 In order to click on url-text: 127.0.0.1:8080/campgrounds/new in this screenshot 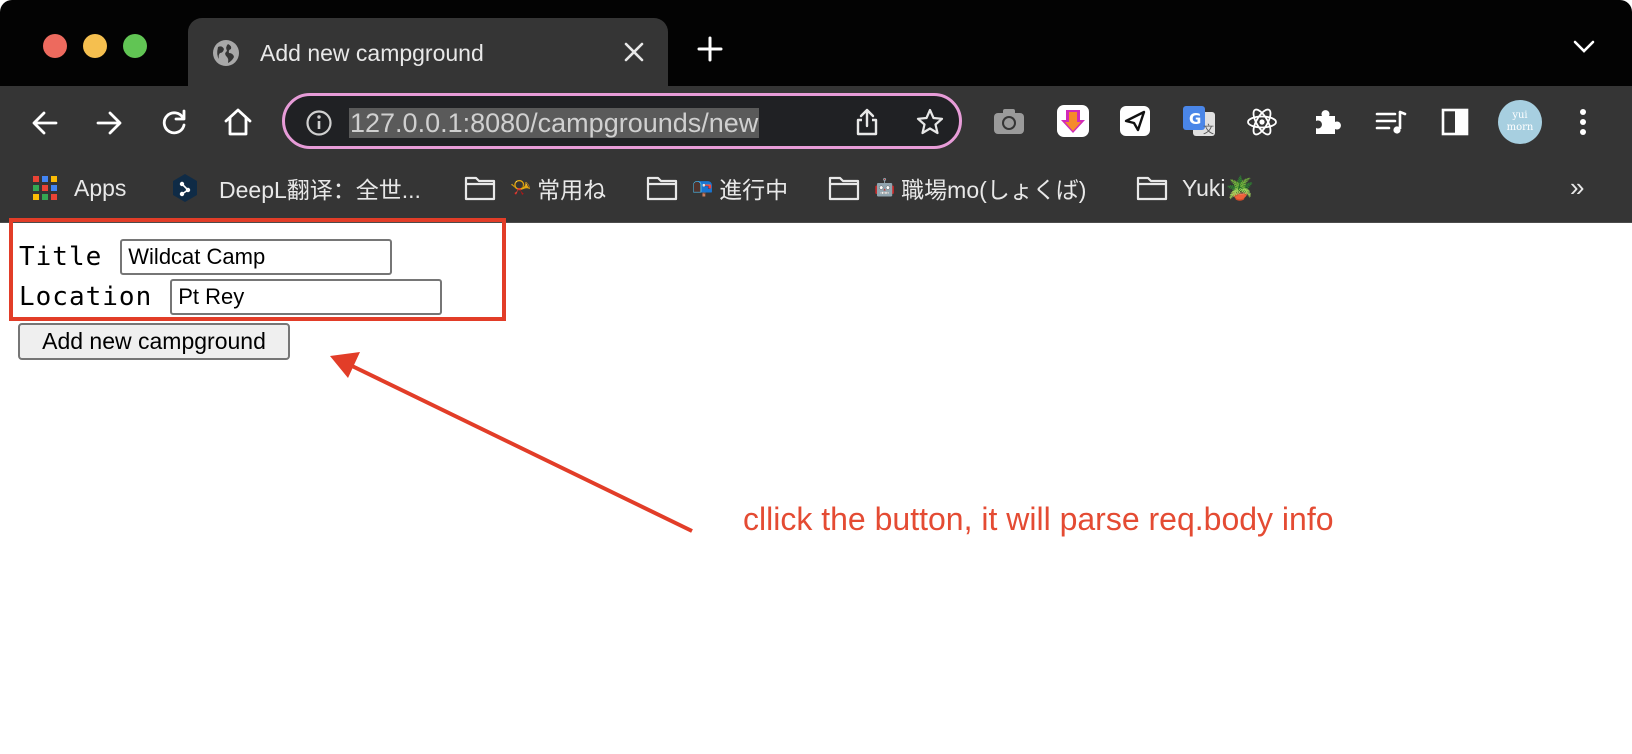, I will do `click(554, 123)`.